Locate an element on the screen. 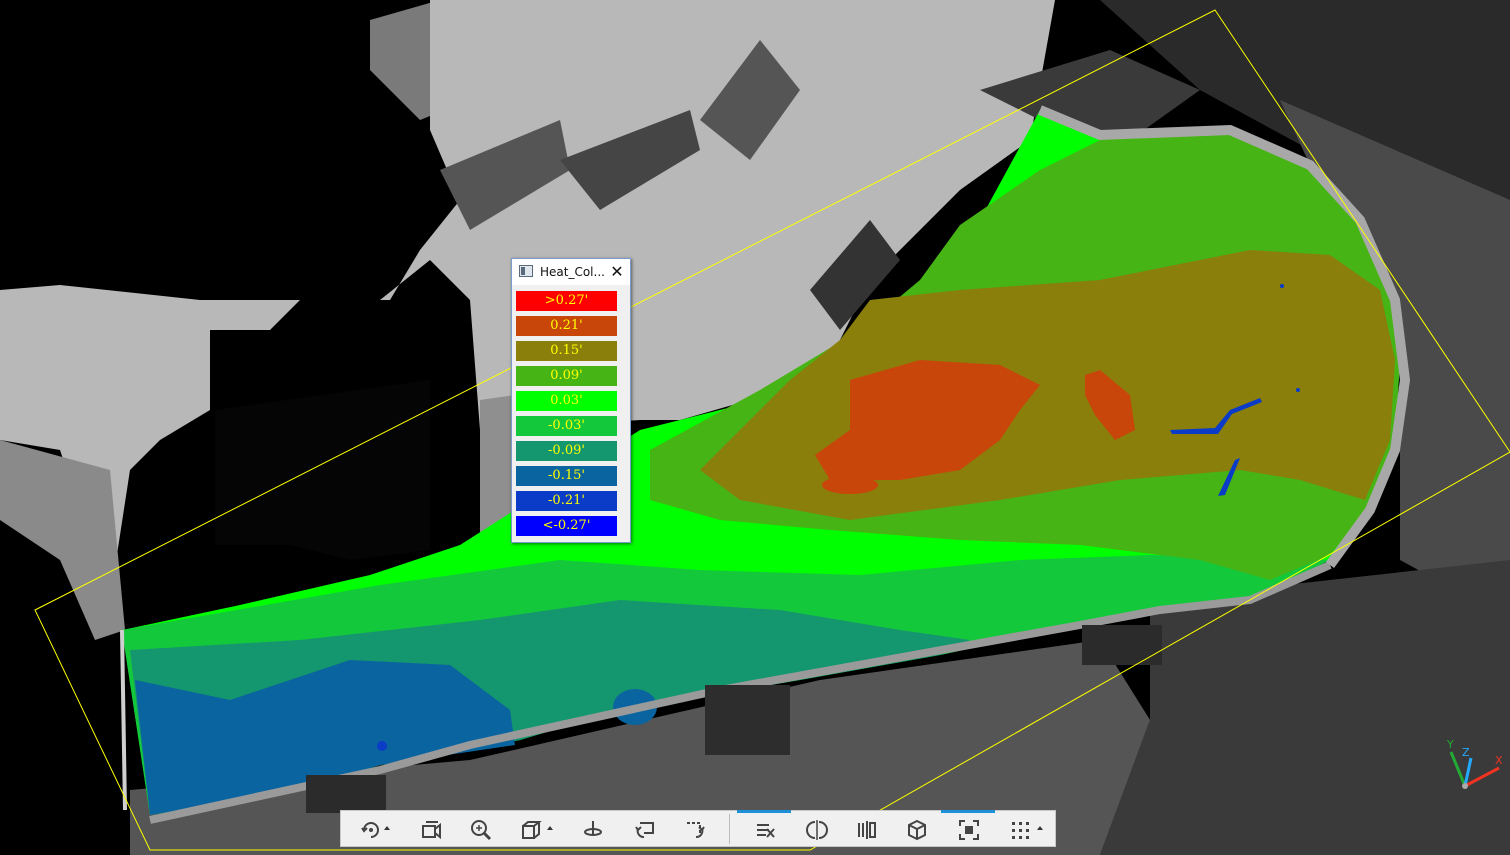  zoom-icon is located at coordinates (481, 830).